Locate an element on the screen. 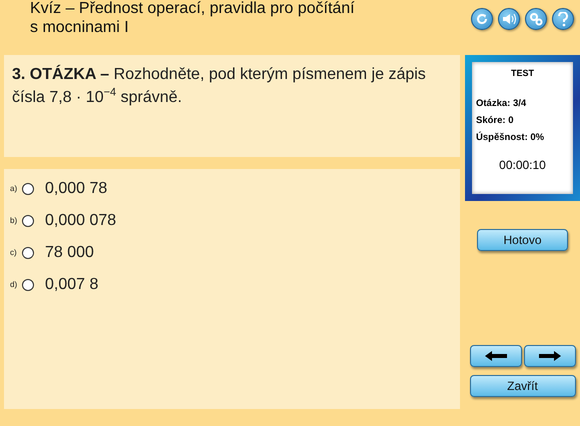  answer-letter: d) is located at coordinates (14, 284).